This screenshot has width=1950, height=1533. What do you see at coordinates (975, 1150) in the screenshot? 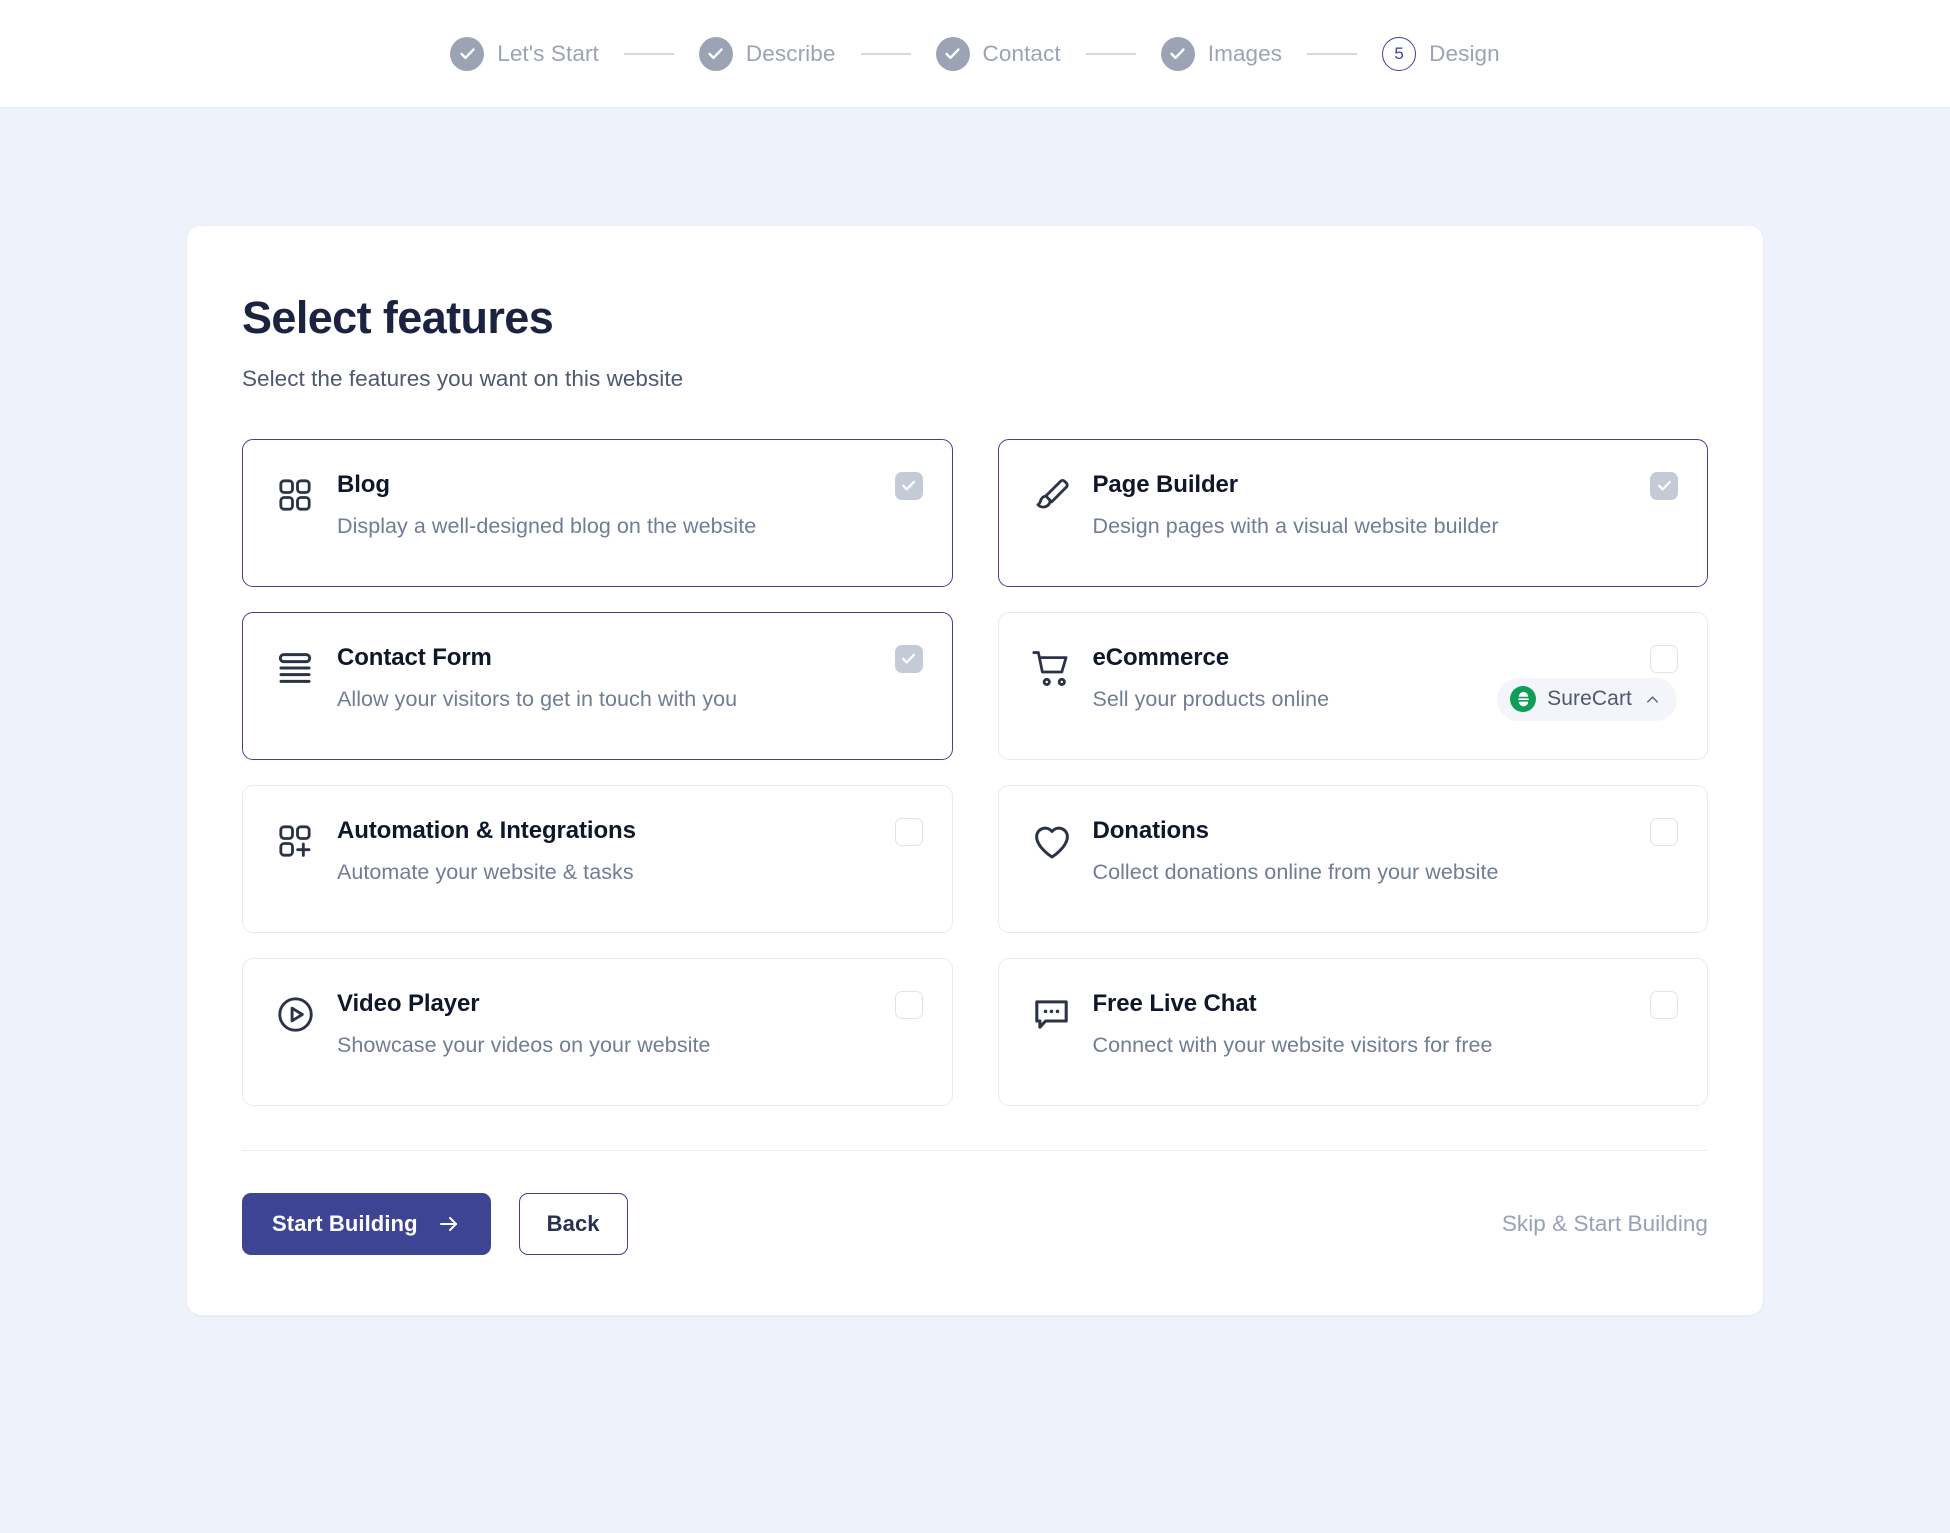
I see `footer-divider` at bounding box center [975, 1150].